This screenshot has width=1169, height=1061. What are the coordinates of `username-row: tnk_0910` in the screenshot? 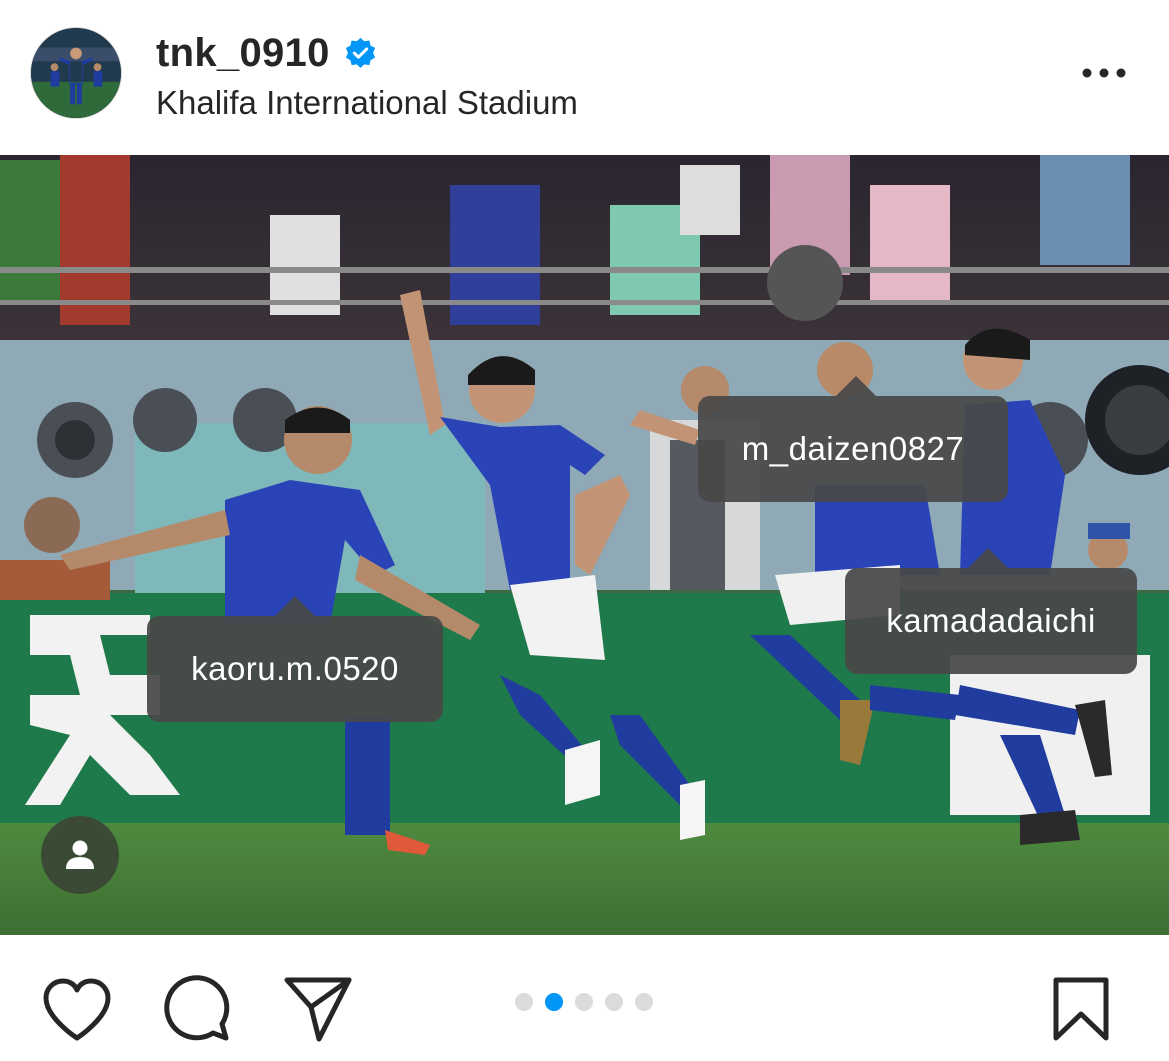 It's located at (266, 53).